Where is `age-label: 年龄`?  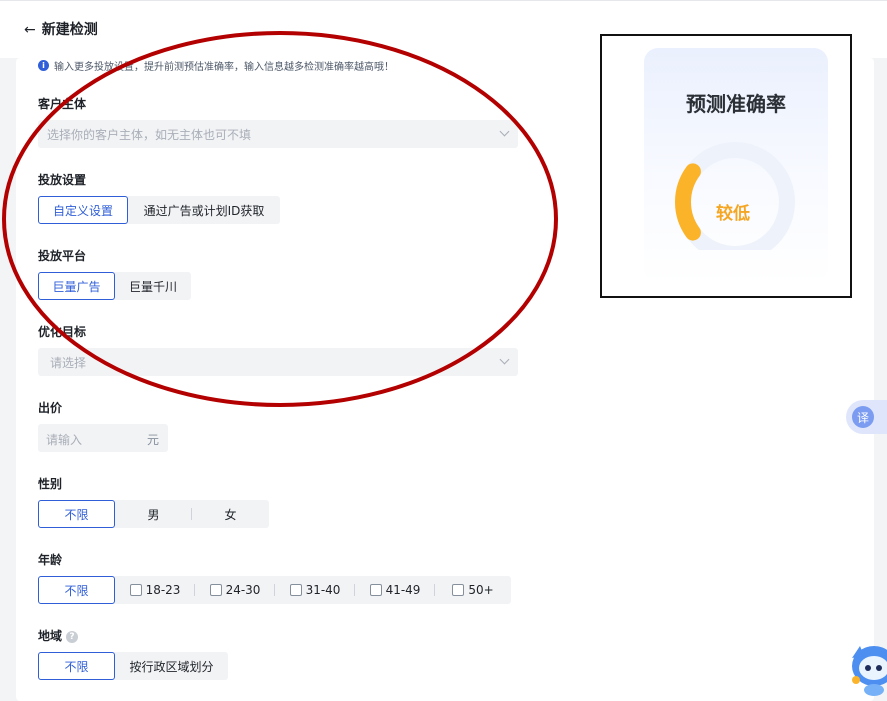 age-label: 年龄 is located at coordinates (50, 560).